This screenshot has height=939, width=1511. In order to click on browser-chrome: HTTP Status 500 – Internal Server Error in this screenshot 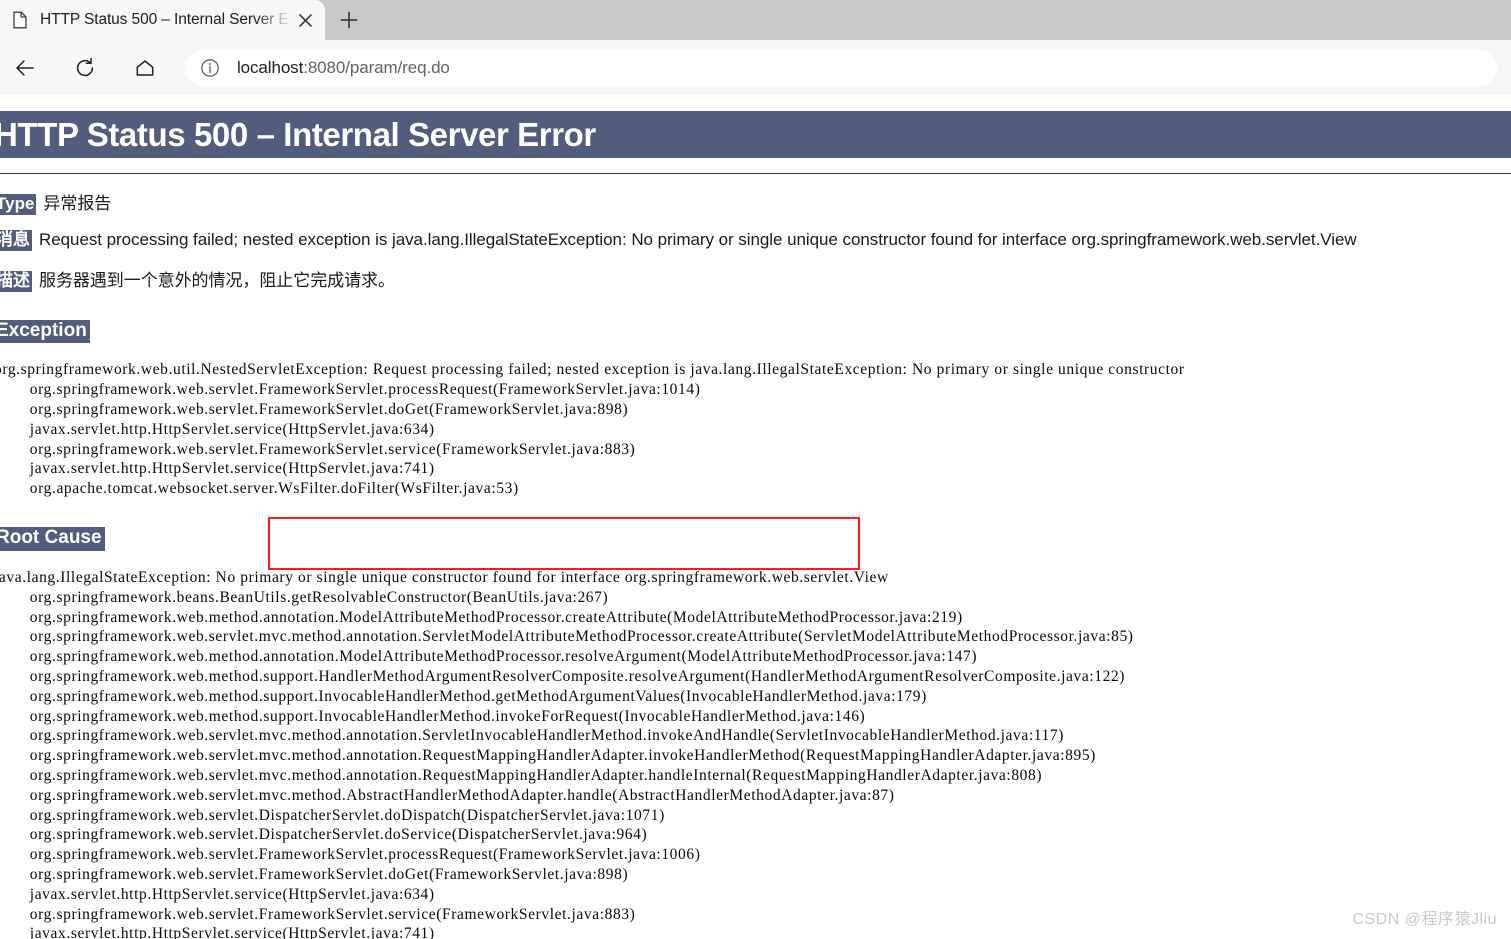, I will do `click(755, 47)`.